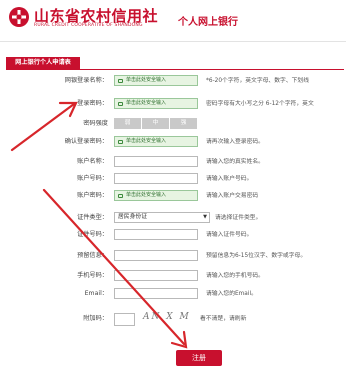 The height and width of the screenshot is (379, 346). I want to click on id-type-select: 居民身份证 ▼, so click(162, 217).